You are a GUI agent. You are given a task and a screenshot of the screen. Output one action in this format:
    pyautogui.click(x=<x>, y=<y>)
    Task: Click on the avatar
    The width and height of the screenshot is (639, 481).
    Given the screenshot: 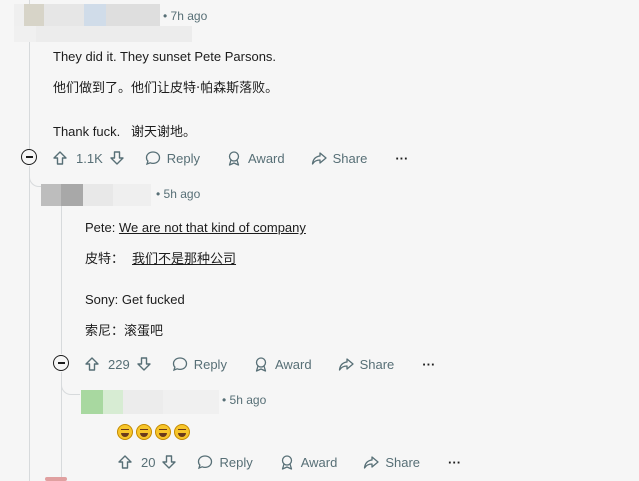 What is the action you would take?
    pyautogui.click(x=56, y=479)
    